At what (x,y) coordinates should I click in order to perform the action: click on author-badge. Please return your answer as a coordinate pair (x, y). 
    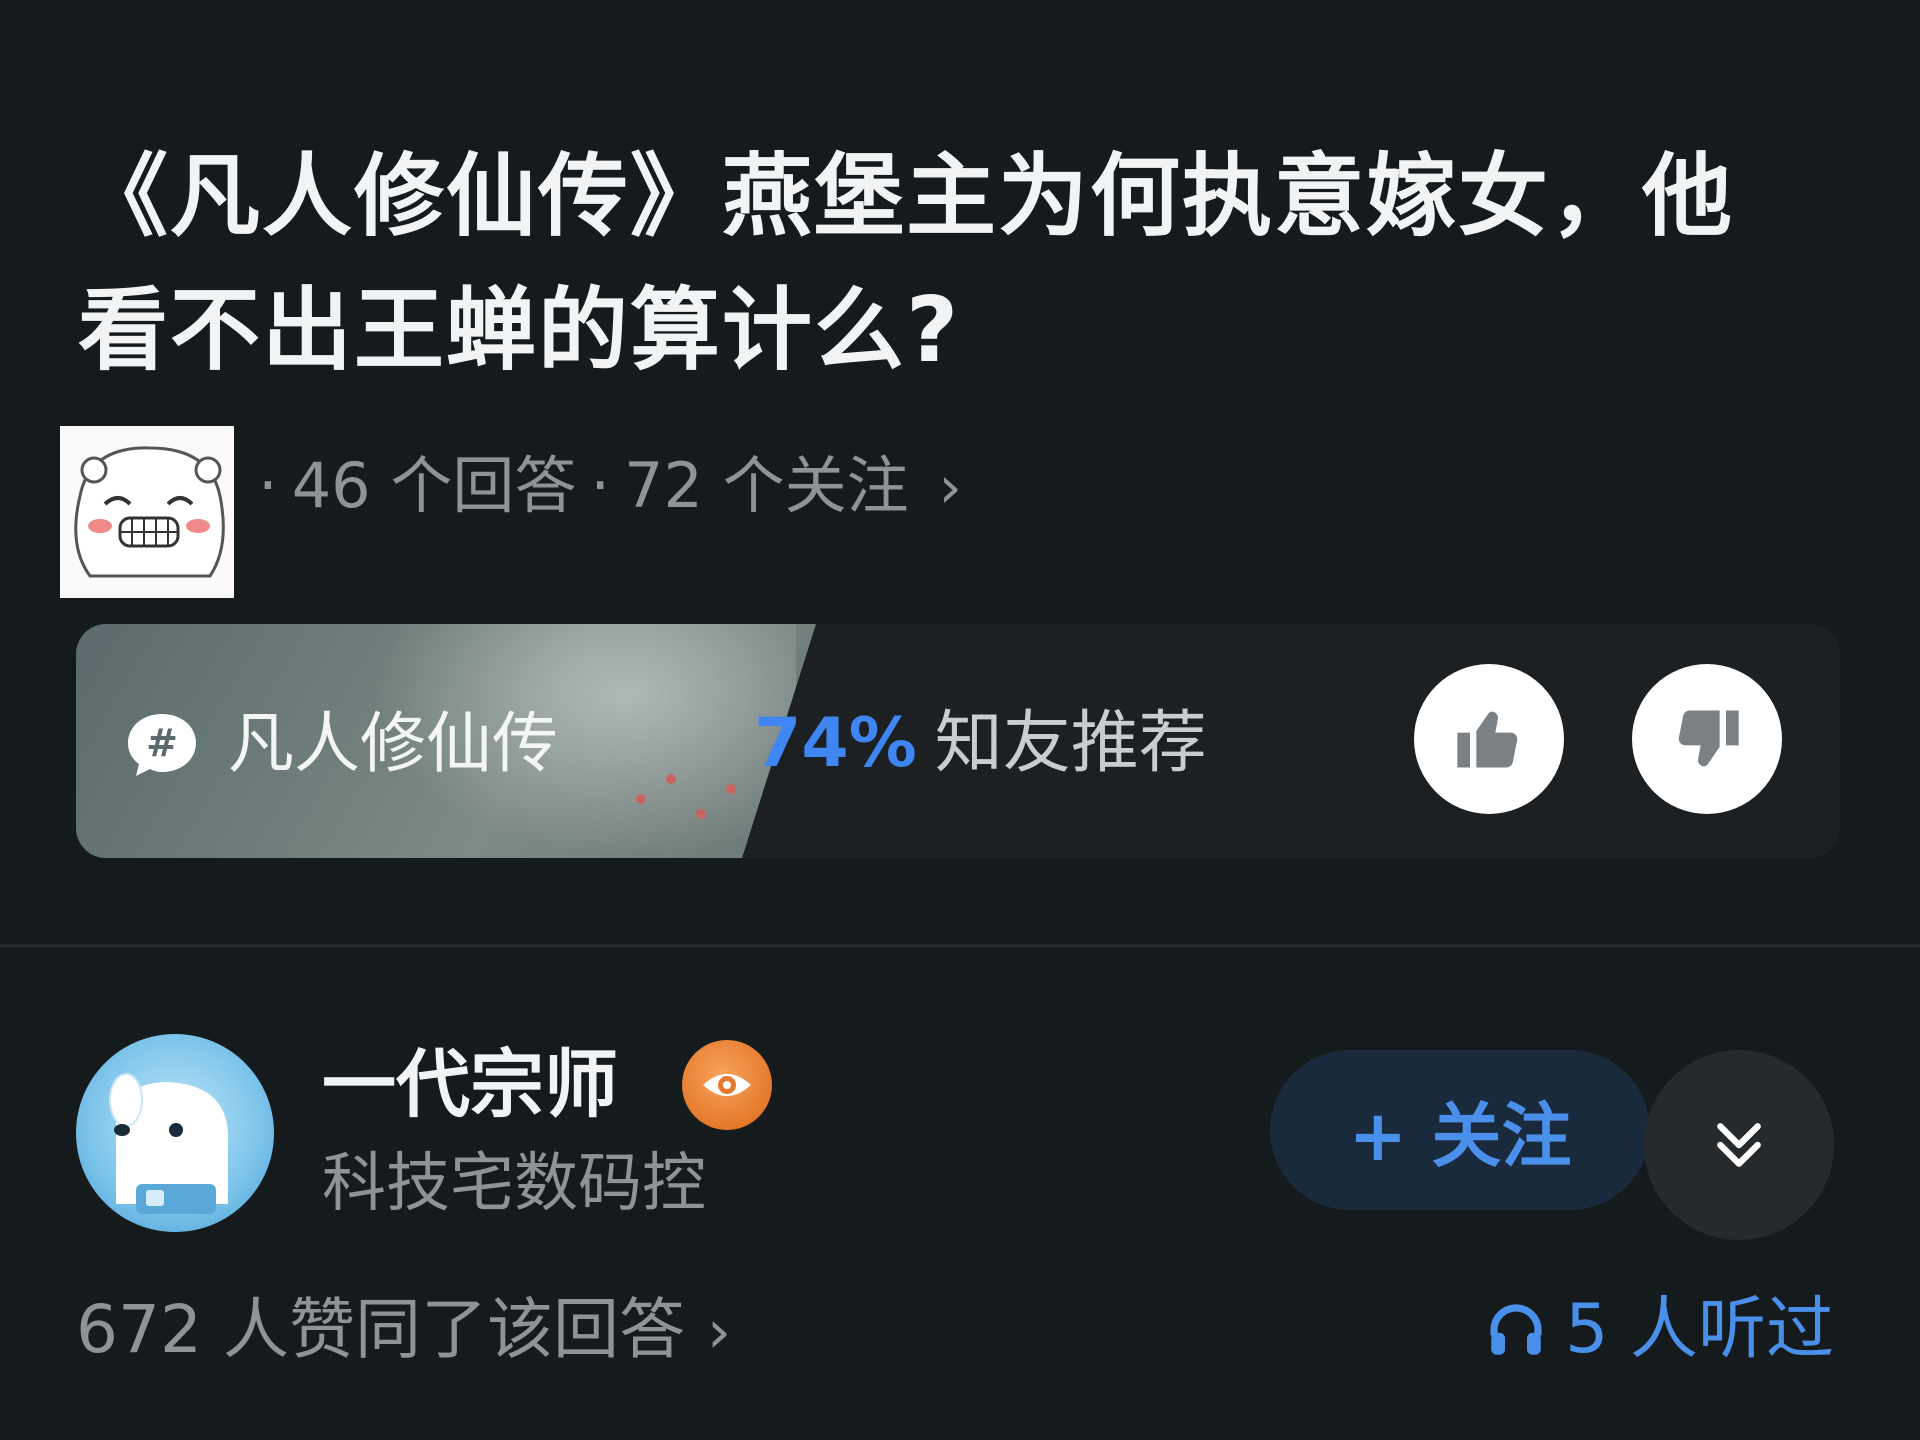
    Looking at the image, I should click on (727, 1085).